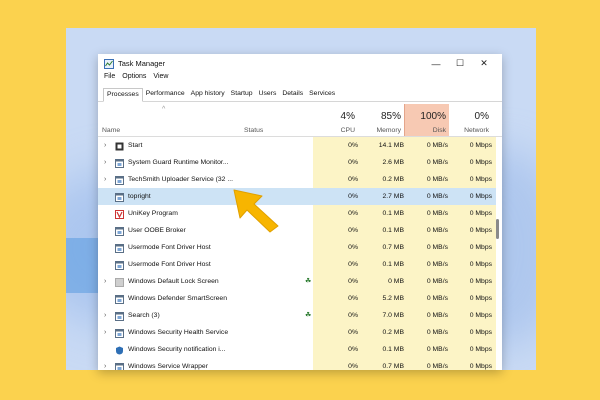 The image size is (600, 400). I want to click on column-header-cpu-label: CPU, so click(347, 130).